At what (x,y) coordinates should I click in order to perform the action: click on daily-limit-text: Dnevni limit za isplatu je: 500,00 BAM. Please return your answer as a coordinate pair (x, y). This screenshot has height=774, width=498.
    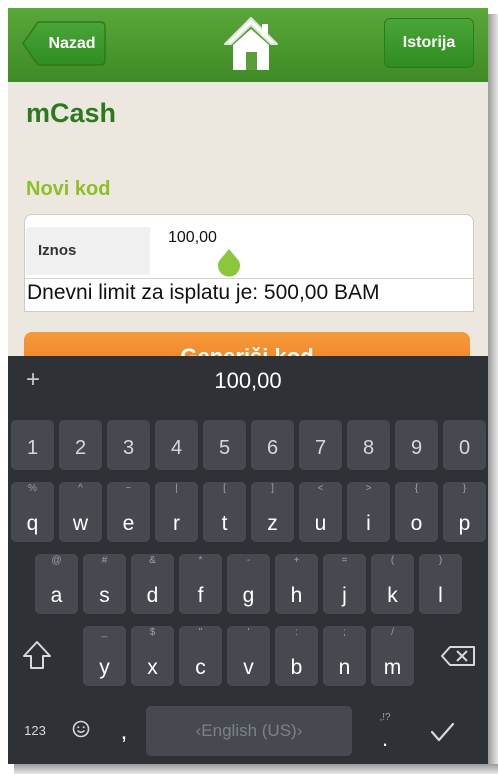
    Looking at the image, I should click on (203, 292).